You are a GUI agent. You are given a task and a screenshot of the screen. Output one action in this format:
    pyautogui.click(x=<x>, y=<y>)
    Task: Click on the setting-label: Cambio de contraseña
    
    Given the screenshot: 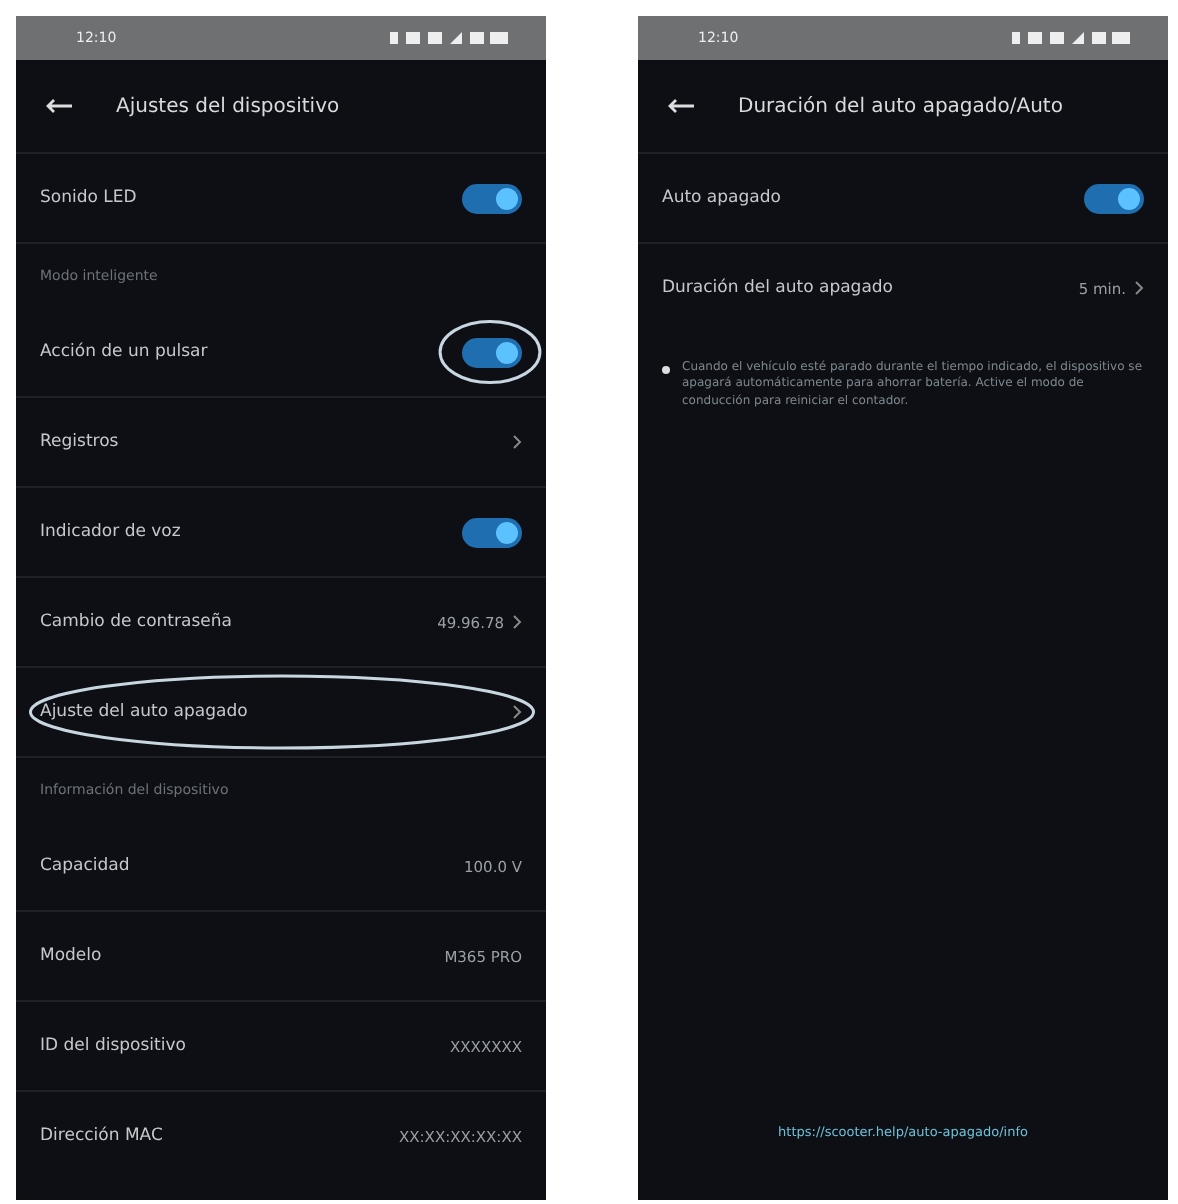 What is the action you would take?
    pyautogui.click(x=136, y=622)
    